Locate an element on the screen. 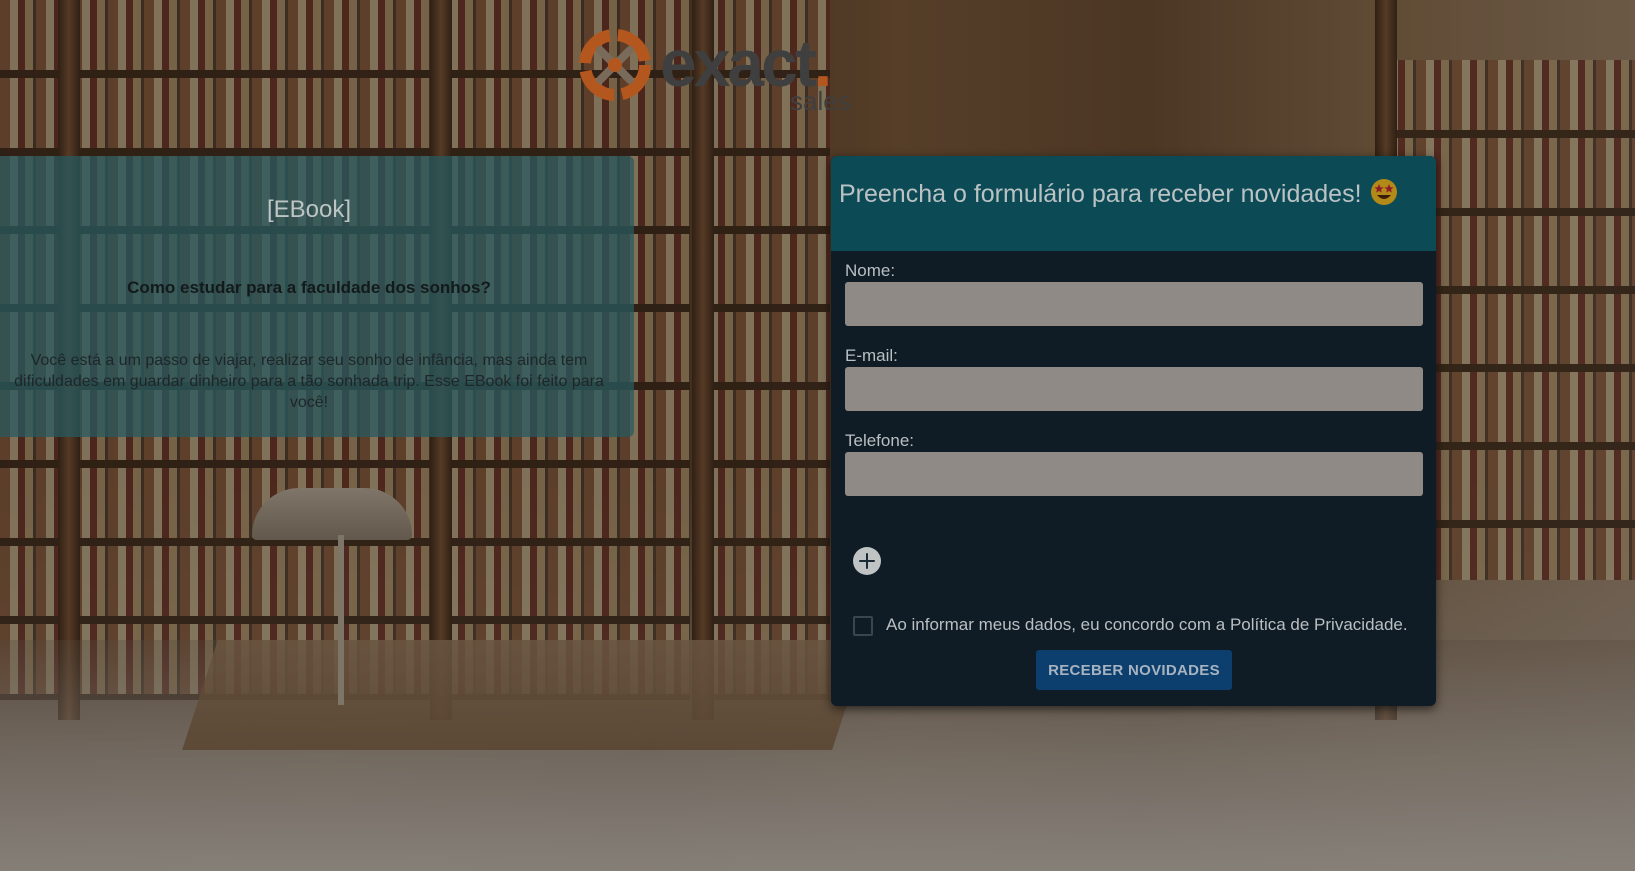 The height and width of the screenshot is (871, 1635). plus-circle-icon is located at coordinates (867, 561).